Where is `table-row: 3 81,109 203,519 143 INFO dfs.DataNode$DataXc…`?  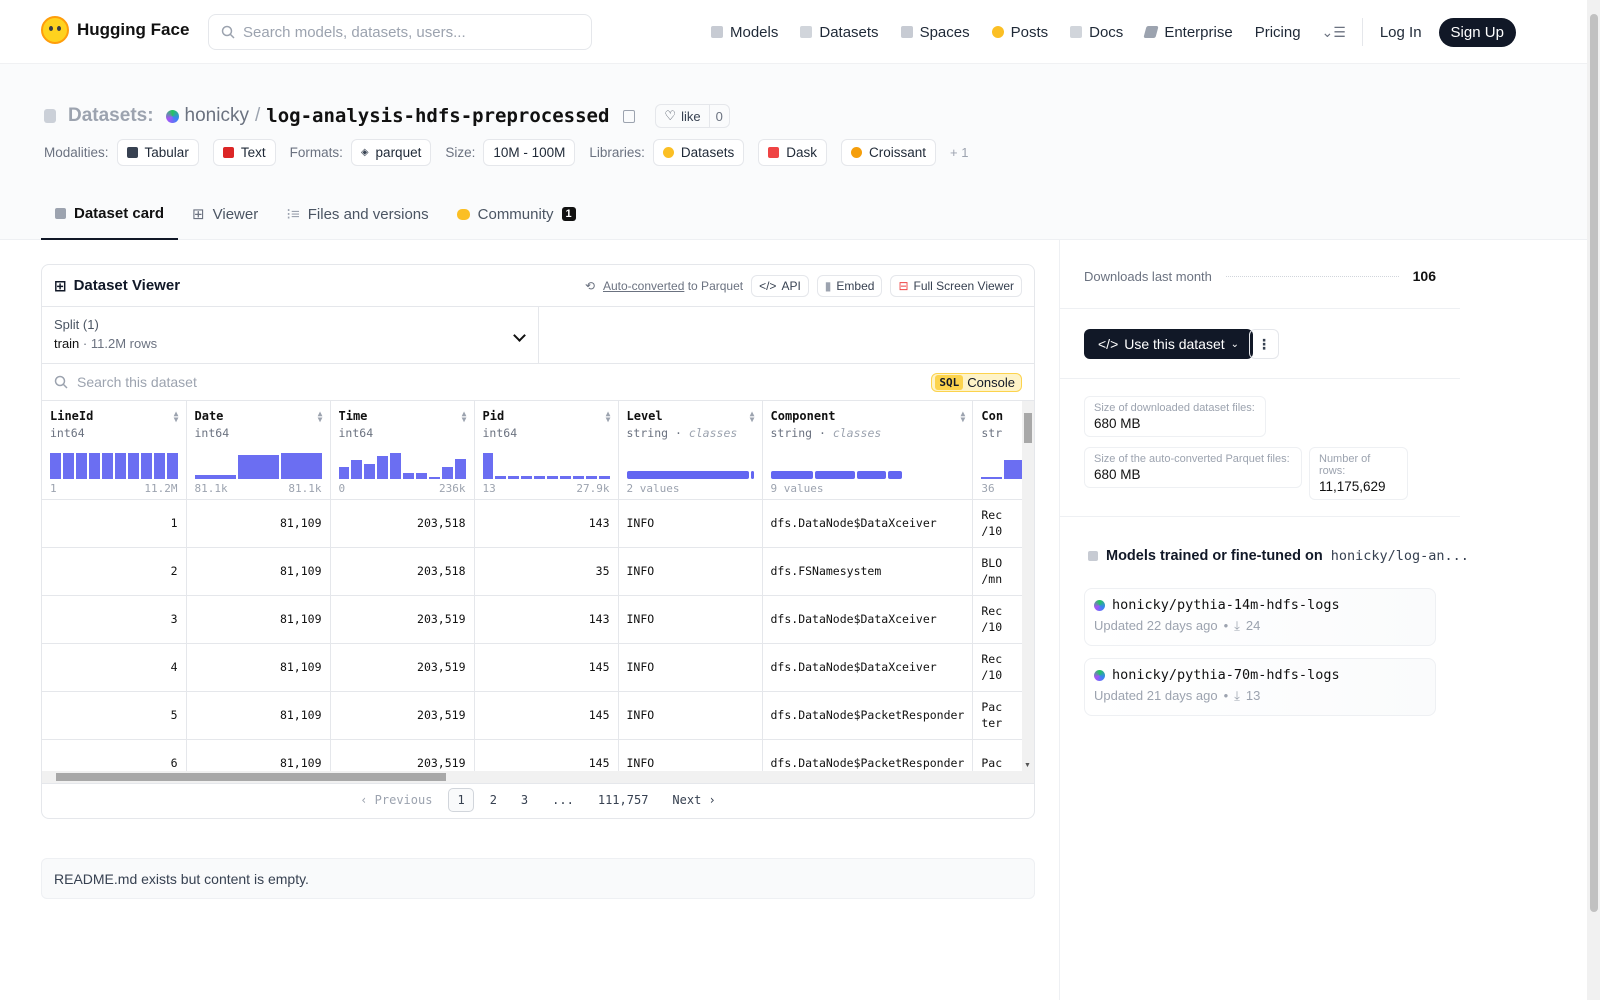
table-row: 3 81,109 203,519 143 INFO dfs.DataNode$DataXc… is located at coordinates (538, 619).